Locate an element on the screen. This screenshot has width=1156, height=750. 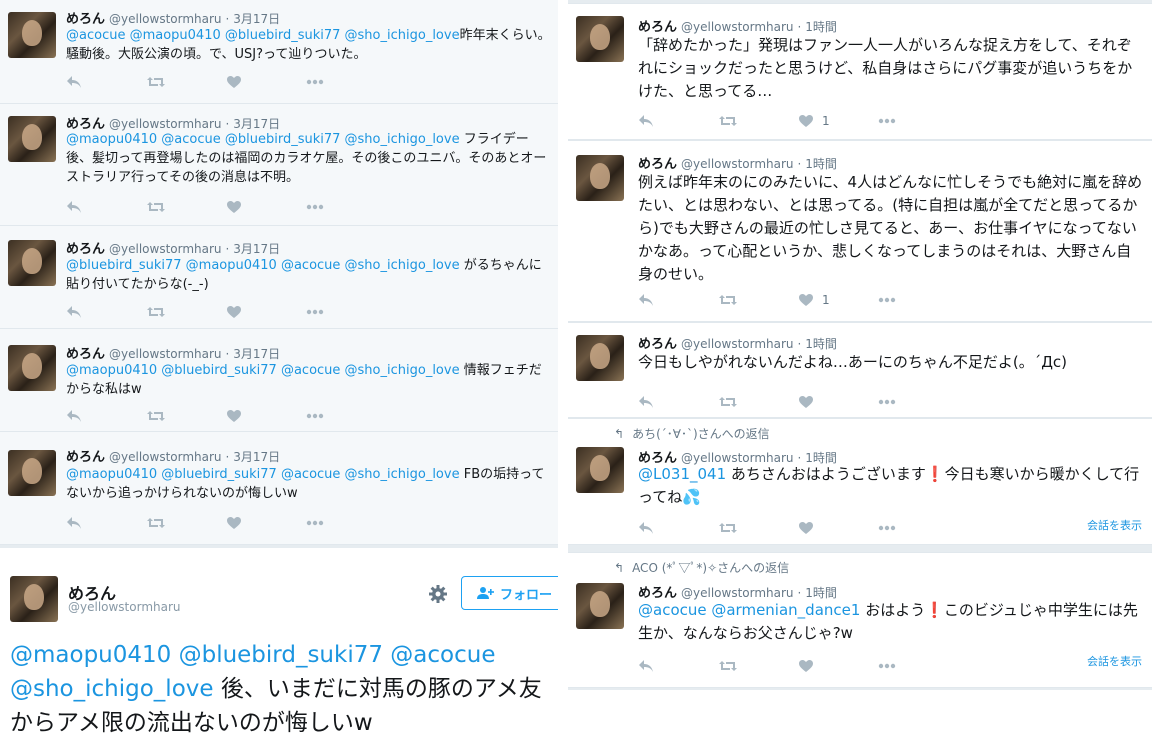
tweet-mentions: @L031_041 is located at coordinates (682, 474).